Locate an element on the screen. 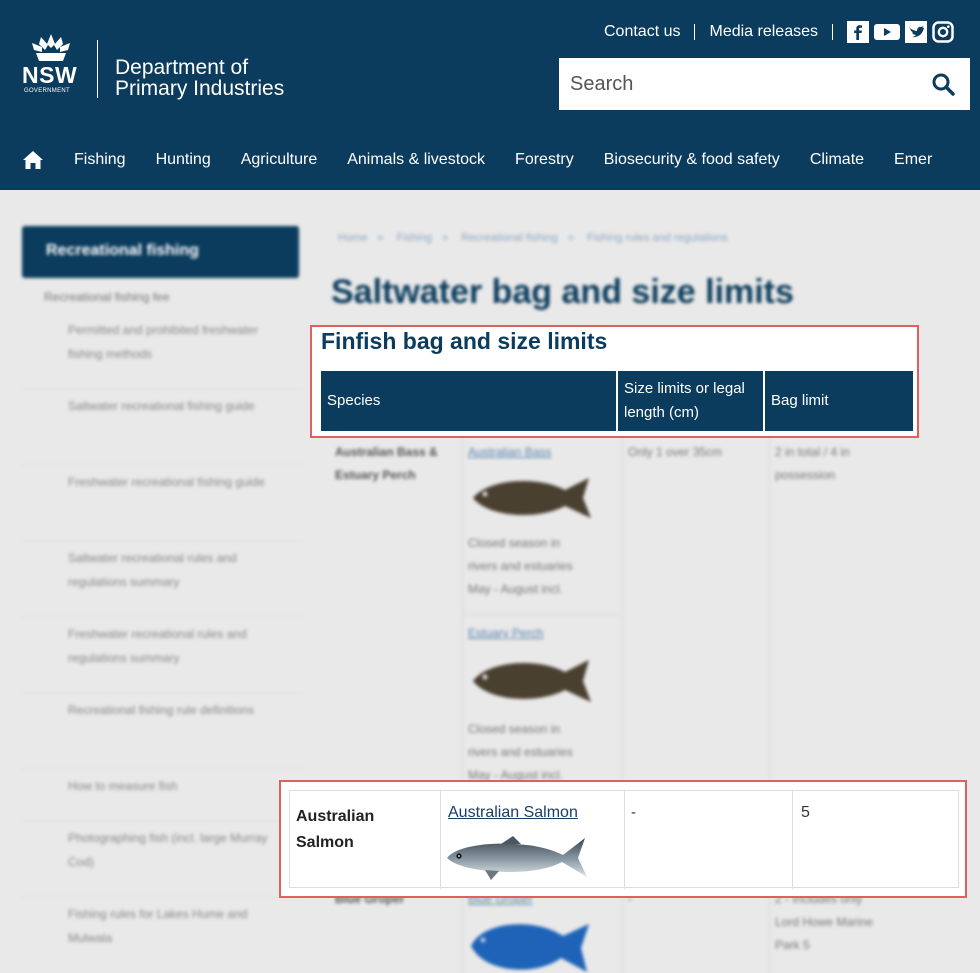 Image resolution: width=980 pixels, height=973 pixels. facebook-icon is located at coordinates (857, 32).